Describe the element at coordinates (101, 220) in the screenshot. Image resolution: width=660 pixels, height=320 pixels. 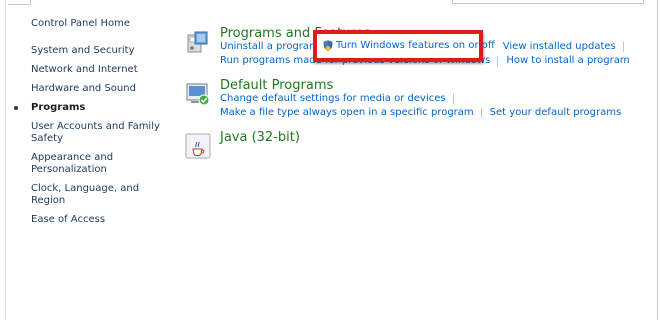
I see `sidebar-item-ease-of-access: Ease of Access` at that location.